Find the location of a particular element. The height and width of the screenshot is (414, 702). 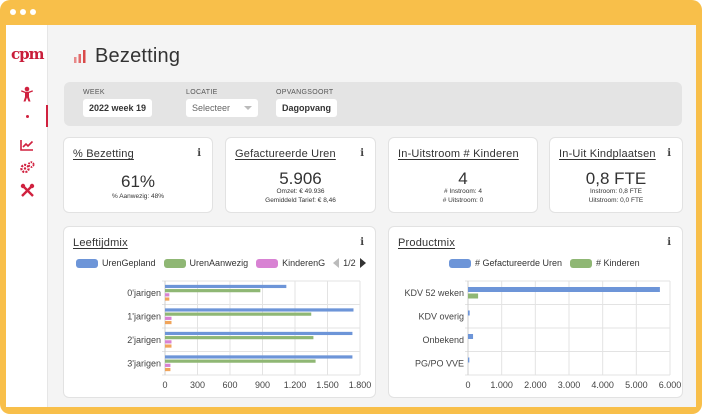

sidebar-item-person is located at coordinates (27, 94).